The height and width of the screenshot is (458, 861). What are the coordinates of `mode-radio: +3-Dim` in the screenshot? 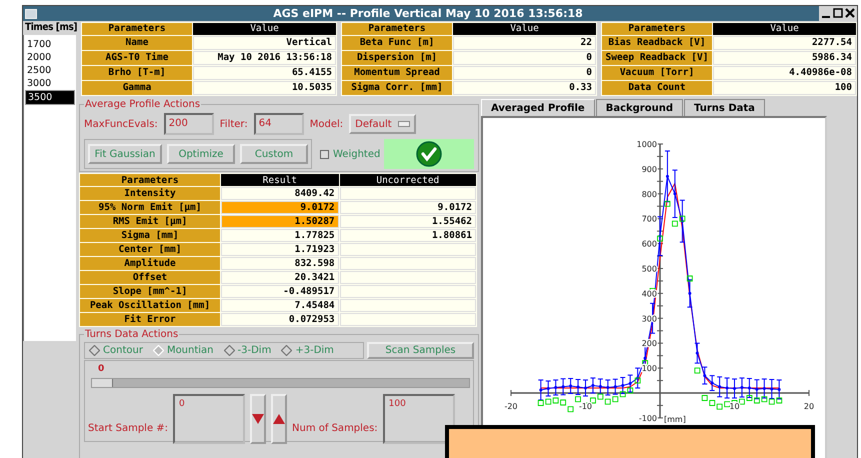 It's located at (307, 350).